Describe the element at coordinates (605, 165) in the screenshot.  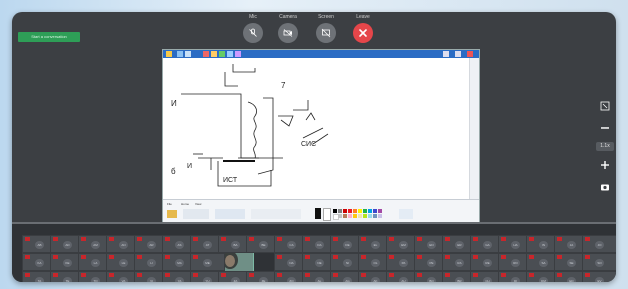
I see `zoom-in-icon` at that location.